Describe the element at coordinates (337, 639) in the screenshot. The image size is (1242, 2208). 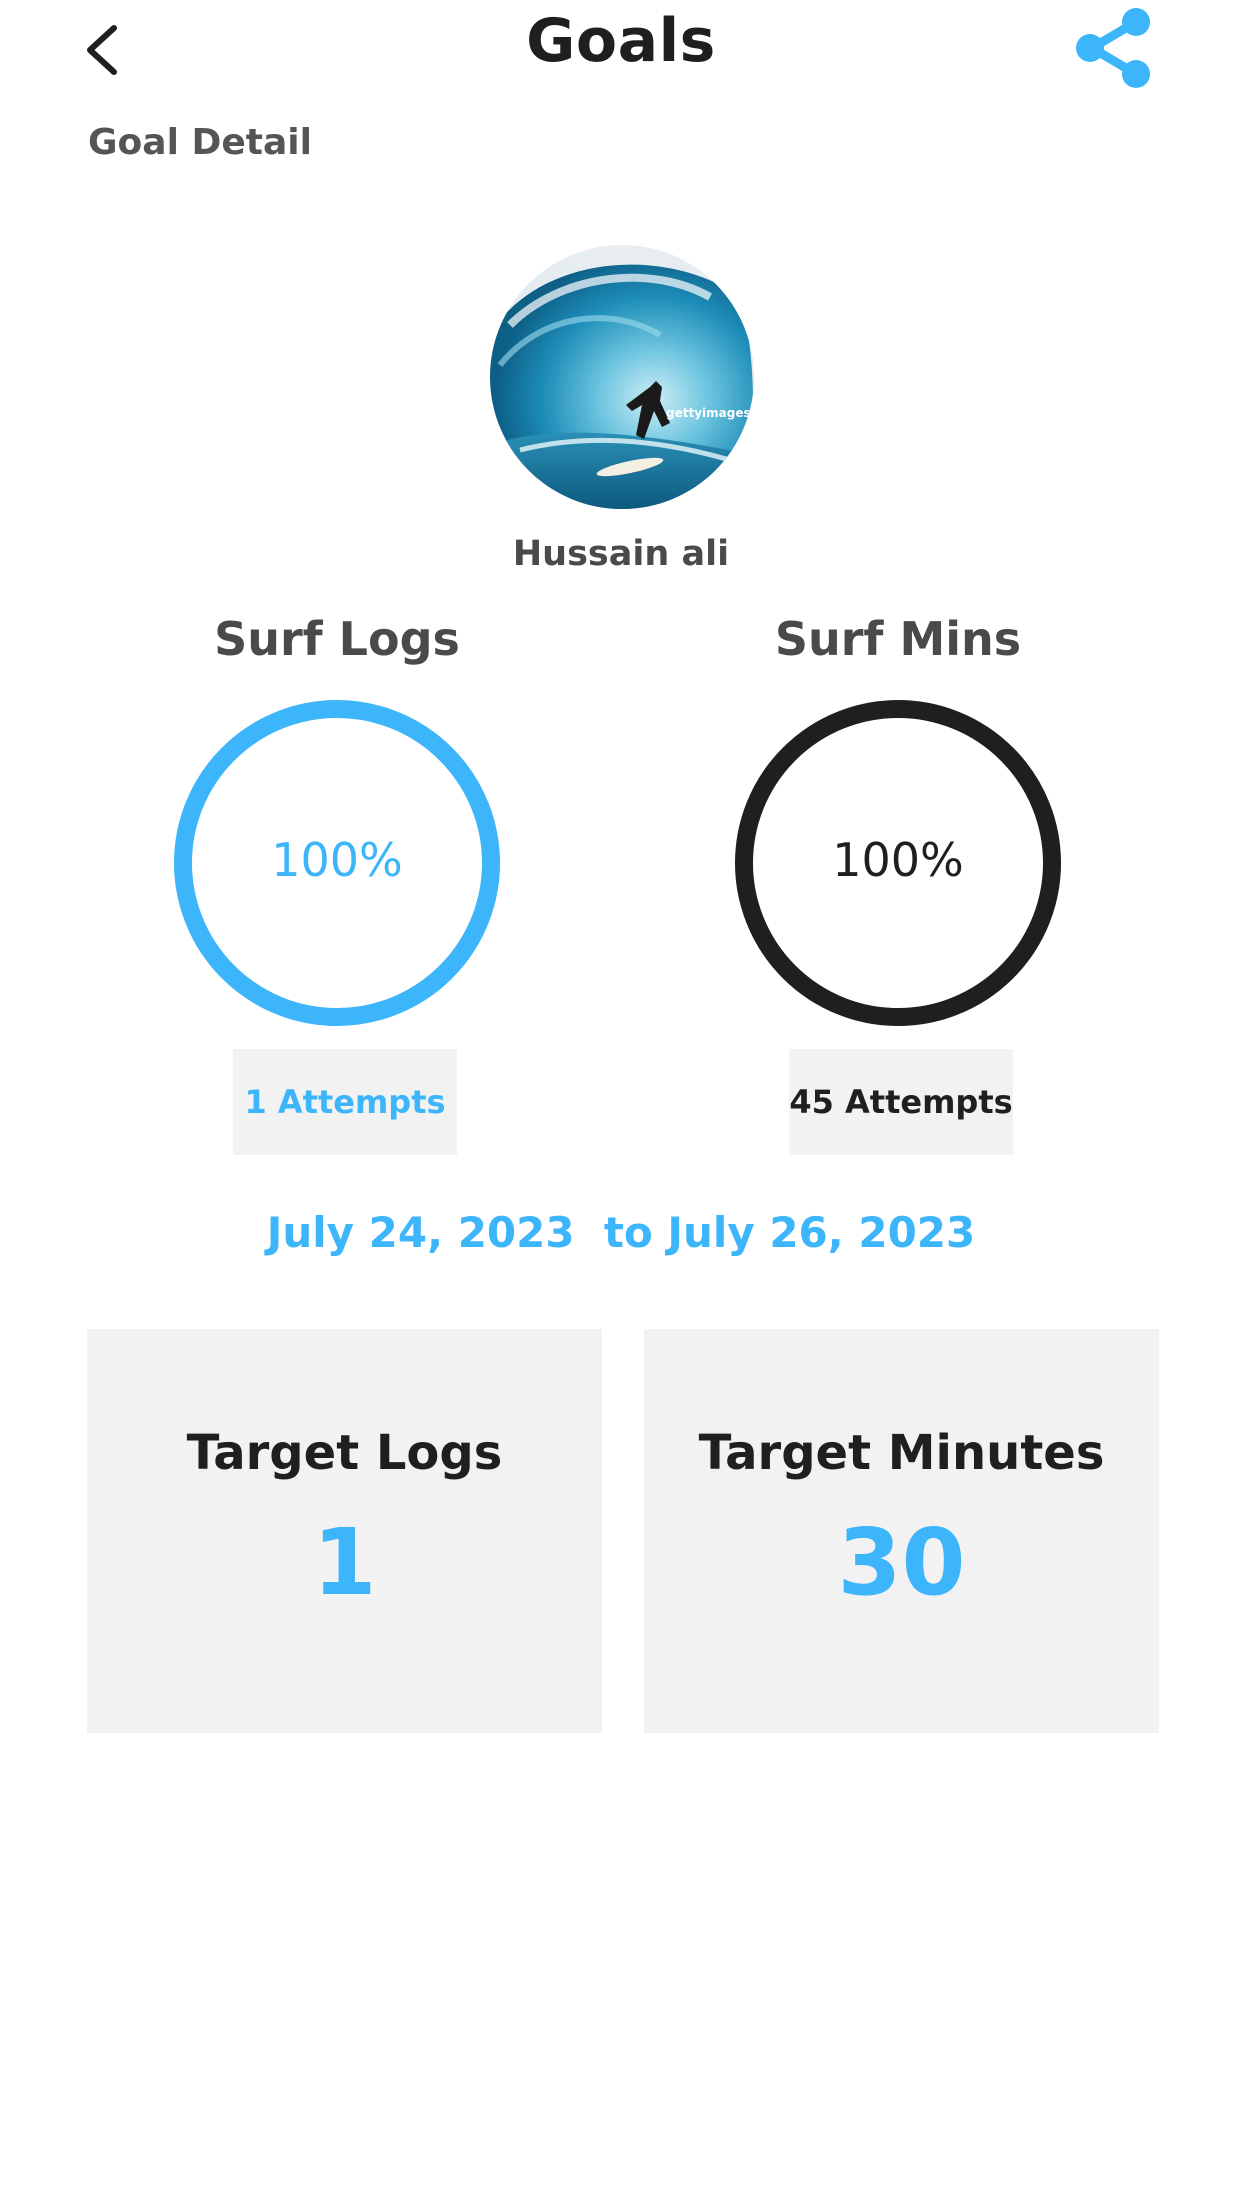
I see `metric-title-surf-logs: Surf Logs` at that location.